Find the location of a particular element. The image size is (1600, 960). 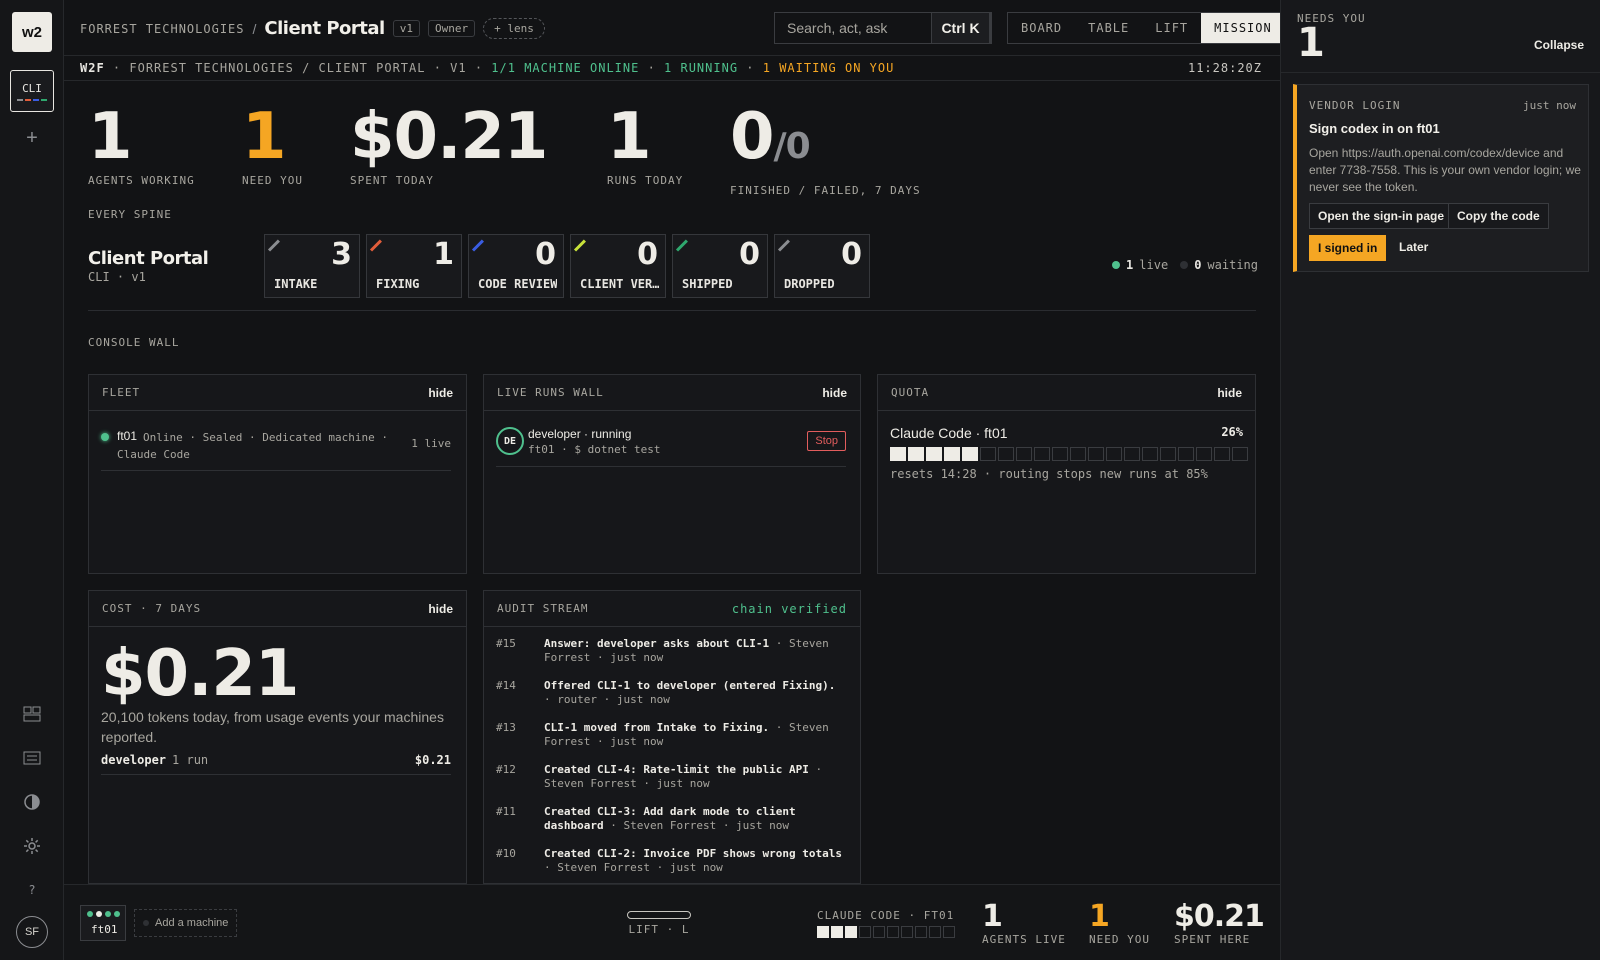

panel-title: FLEET is located at coordinates (121, 392).